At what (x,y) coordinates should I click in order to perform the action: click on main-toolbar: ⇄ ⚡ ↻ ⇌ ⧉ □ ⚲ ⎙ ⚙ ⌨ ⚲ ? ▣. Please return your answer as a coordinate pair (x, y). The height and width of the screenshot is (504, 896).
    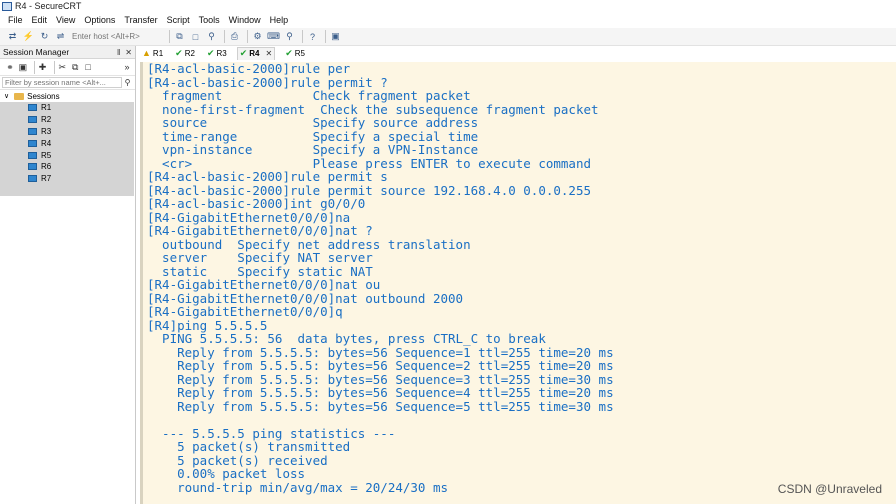
    Looking at the image, I should click on (448, 37).